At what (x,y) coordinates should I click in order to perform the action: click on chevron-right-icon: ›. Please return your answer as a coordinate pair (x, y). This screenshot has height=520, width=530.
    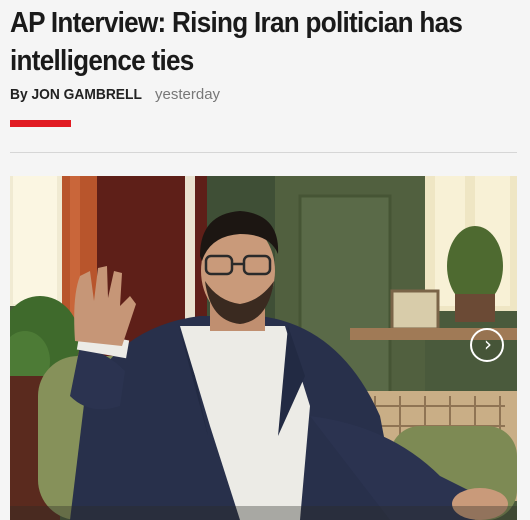
    Looking at the image, I should click on (488, 344).